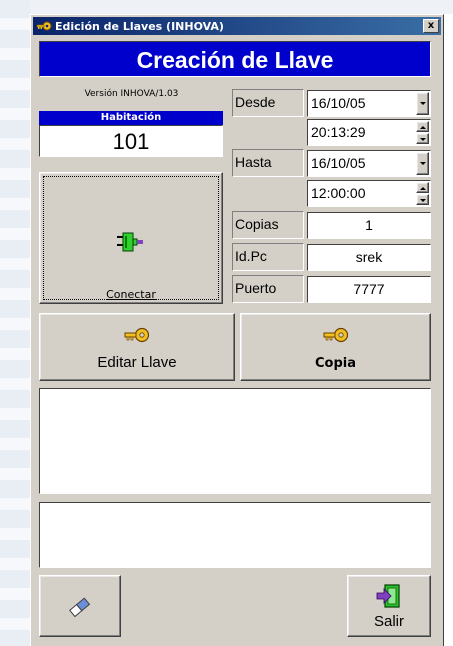 The width and height of the screenshot is (453, 646). Describe the element at coordinates (237, 26) in the screenshot. I see `title-bar: Edición de Llaves (INHOVA) x` at that location.